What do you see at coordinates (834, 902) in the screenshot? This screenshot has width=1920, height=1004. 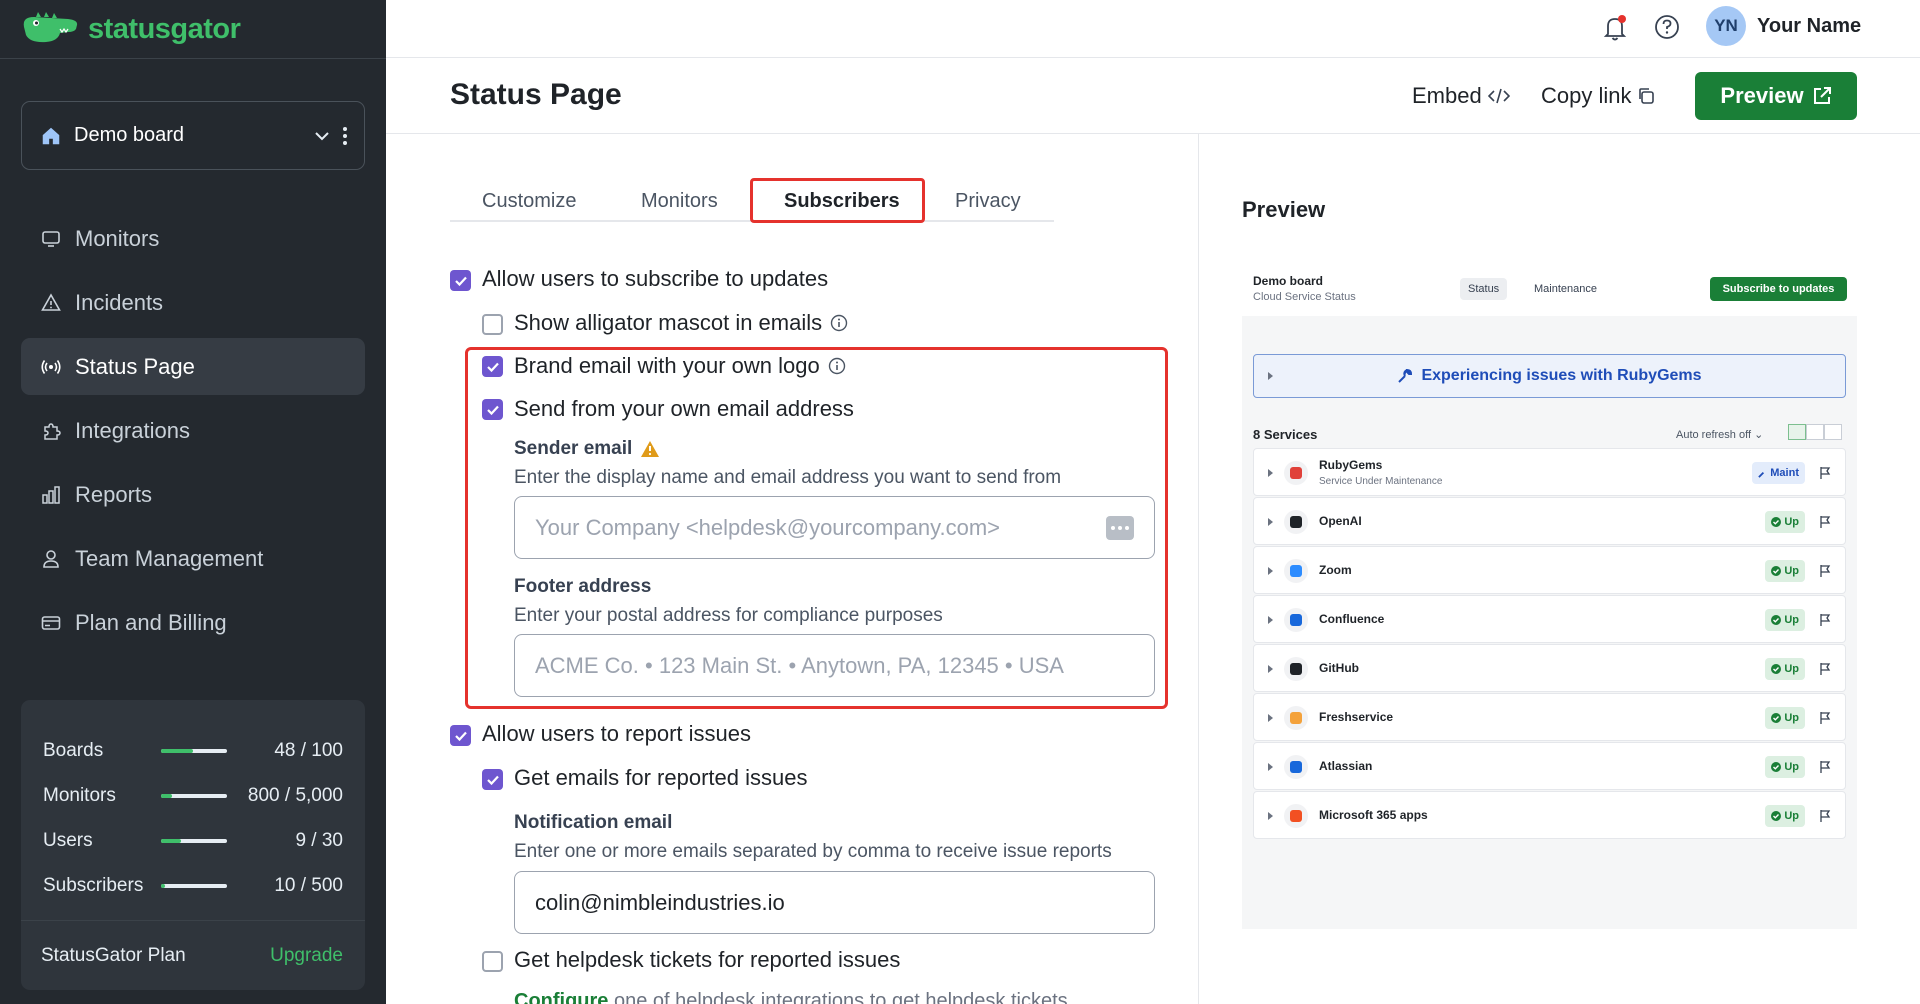 I see `notification-email-input: colin@nimbleindustries.io` at bounding box center [834, 902].